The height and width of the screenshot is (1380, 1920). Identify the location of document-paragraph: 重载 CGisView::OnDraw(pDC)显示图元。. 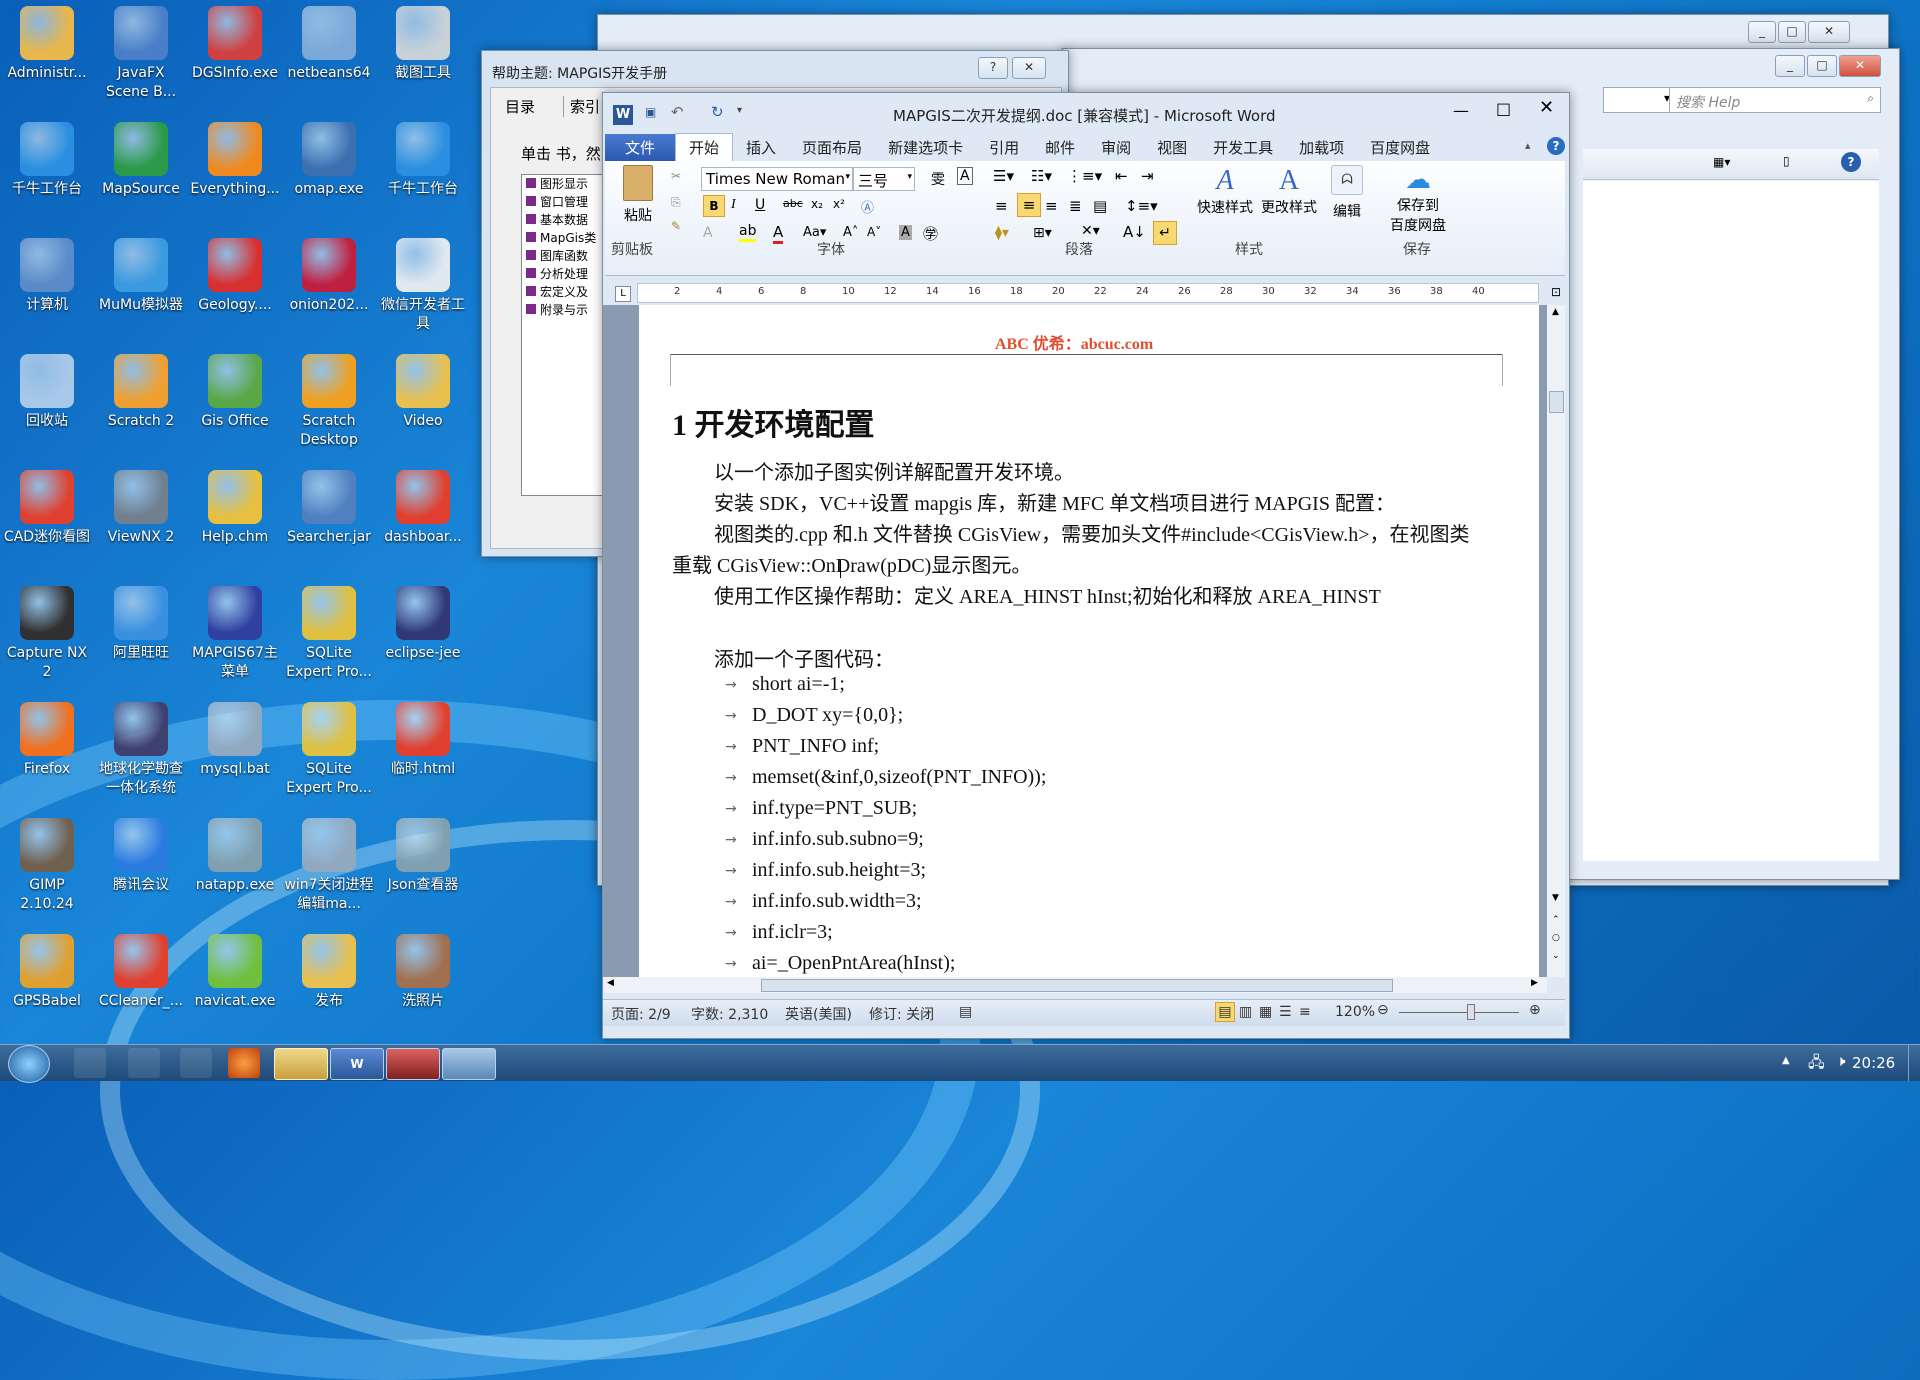
(851, 563).